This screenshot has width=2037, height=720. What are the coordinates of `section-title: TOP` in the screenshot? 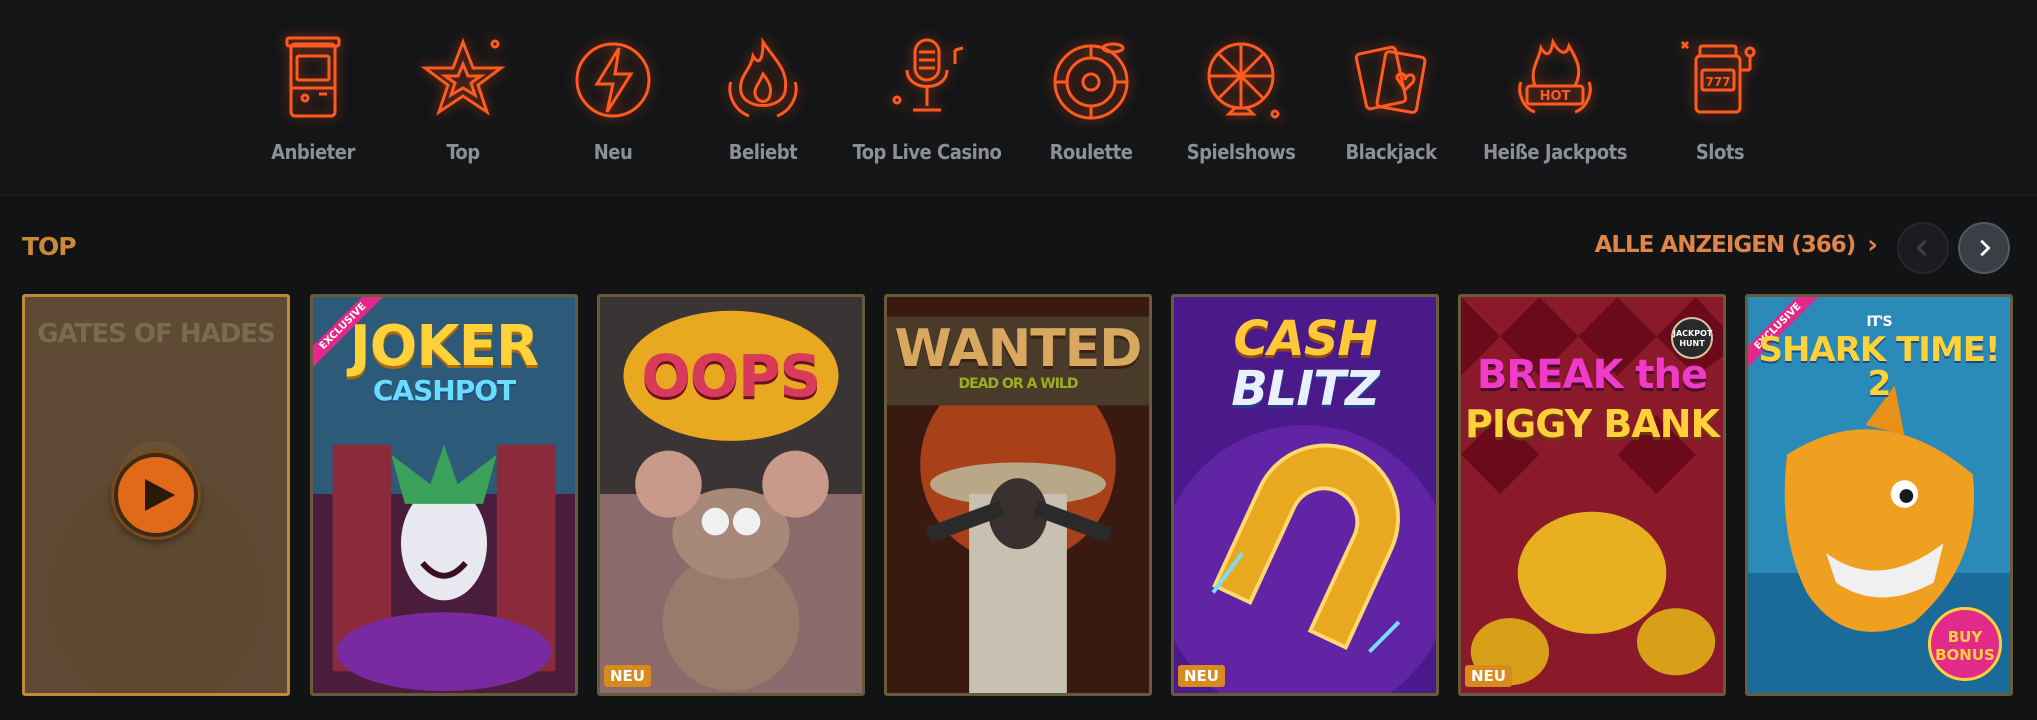 It's located at (49, 246).